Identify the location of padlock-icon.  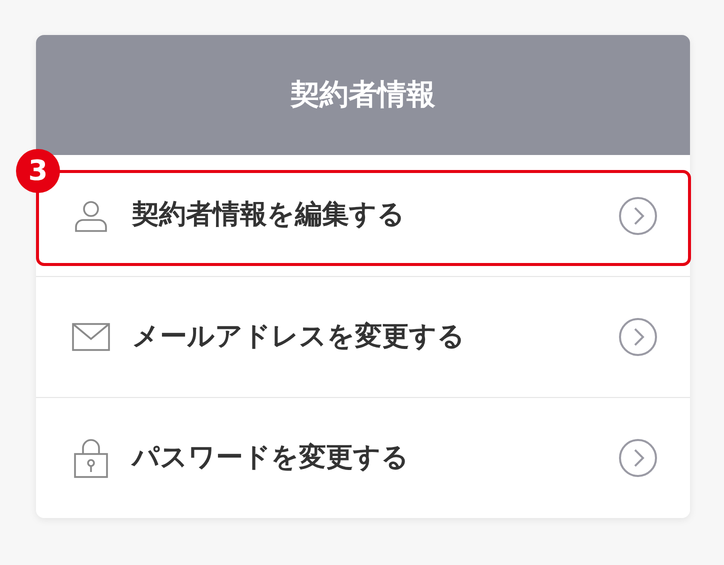
(91, 458).